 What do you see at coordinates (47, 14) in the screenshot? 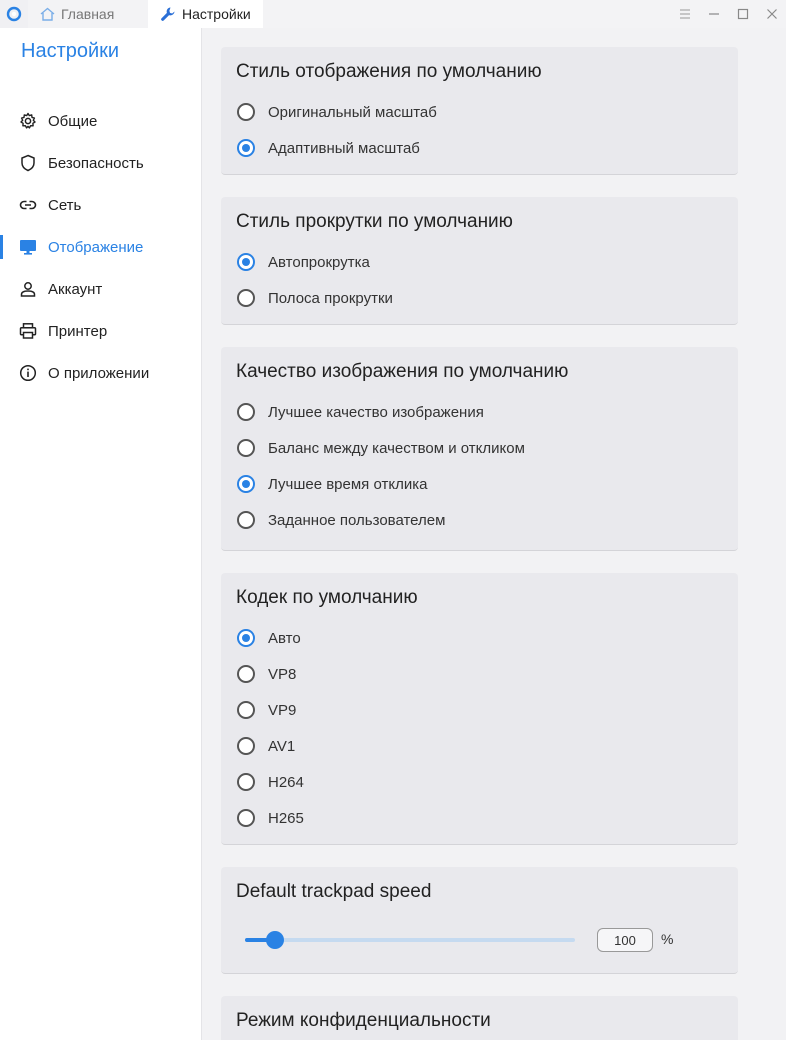
I see `home-icon` at bounding box center [47, 14].